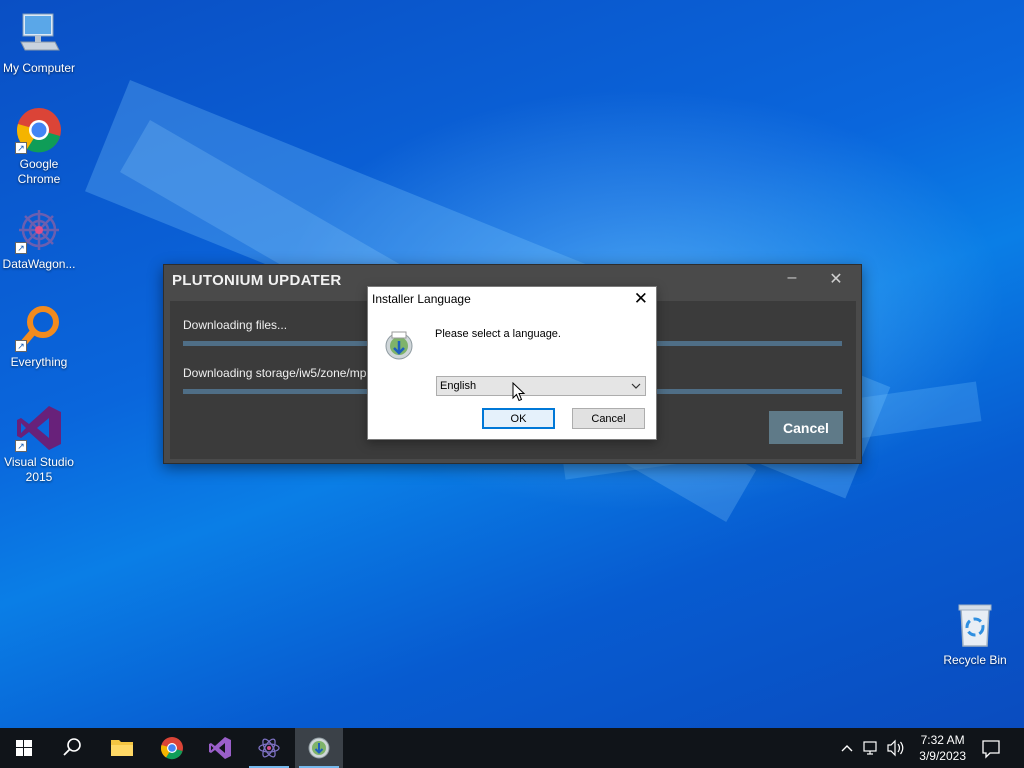 The width and height of the screenshot is (1024, 768). Describe the element at coordinates (39, 34) in the screenshot. I see `computer-icon` at that location.